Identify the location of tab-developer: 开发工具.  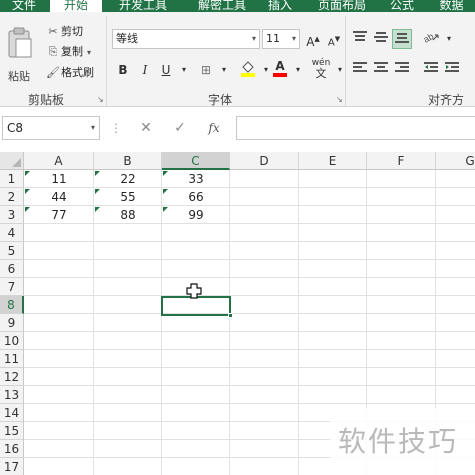
(143, 6).